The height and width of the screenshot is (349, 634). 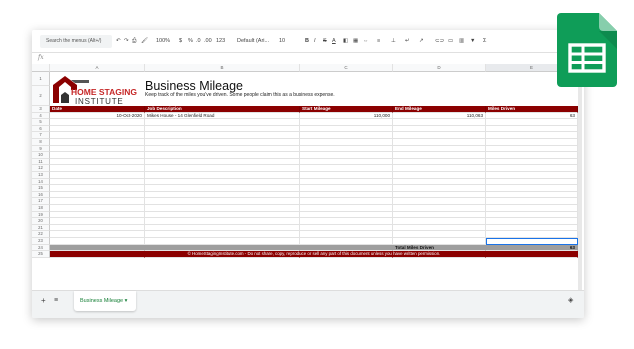 I want to click on fill-color-icon: ◧, so click(x=345, y=41).